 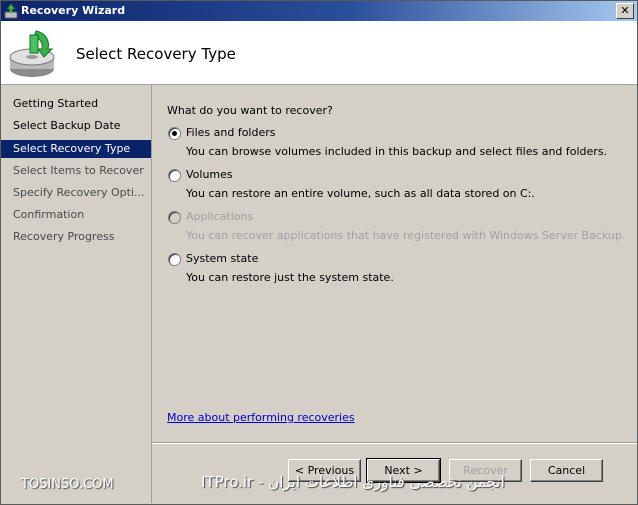 What do you see at coordinates (156, 54) in the screenshot?
I see `page-title: Select Recovery Type` at bounding box center [156, 54].